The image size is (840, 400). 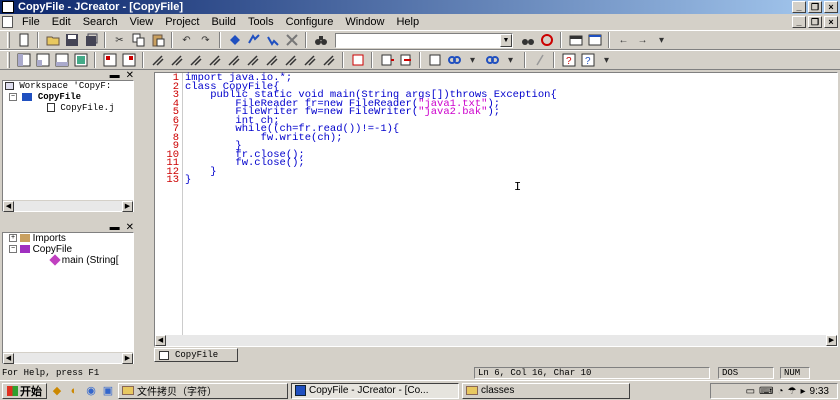 I want to click on tray-antivirus-icon: ☂, so click(x=792, y=391).